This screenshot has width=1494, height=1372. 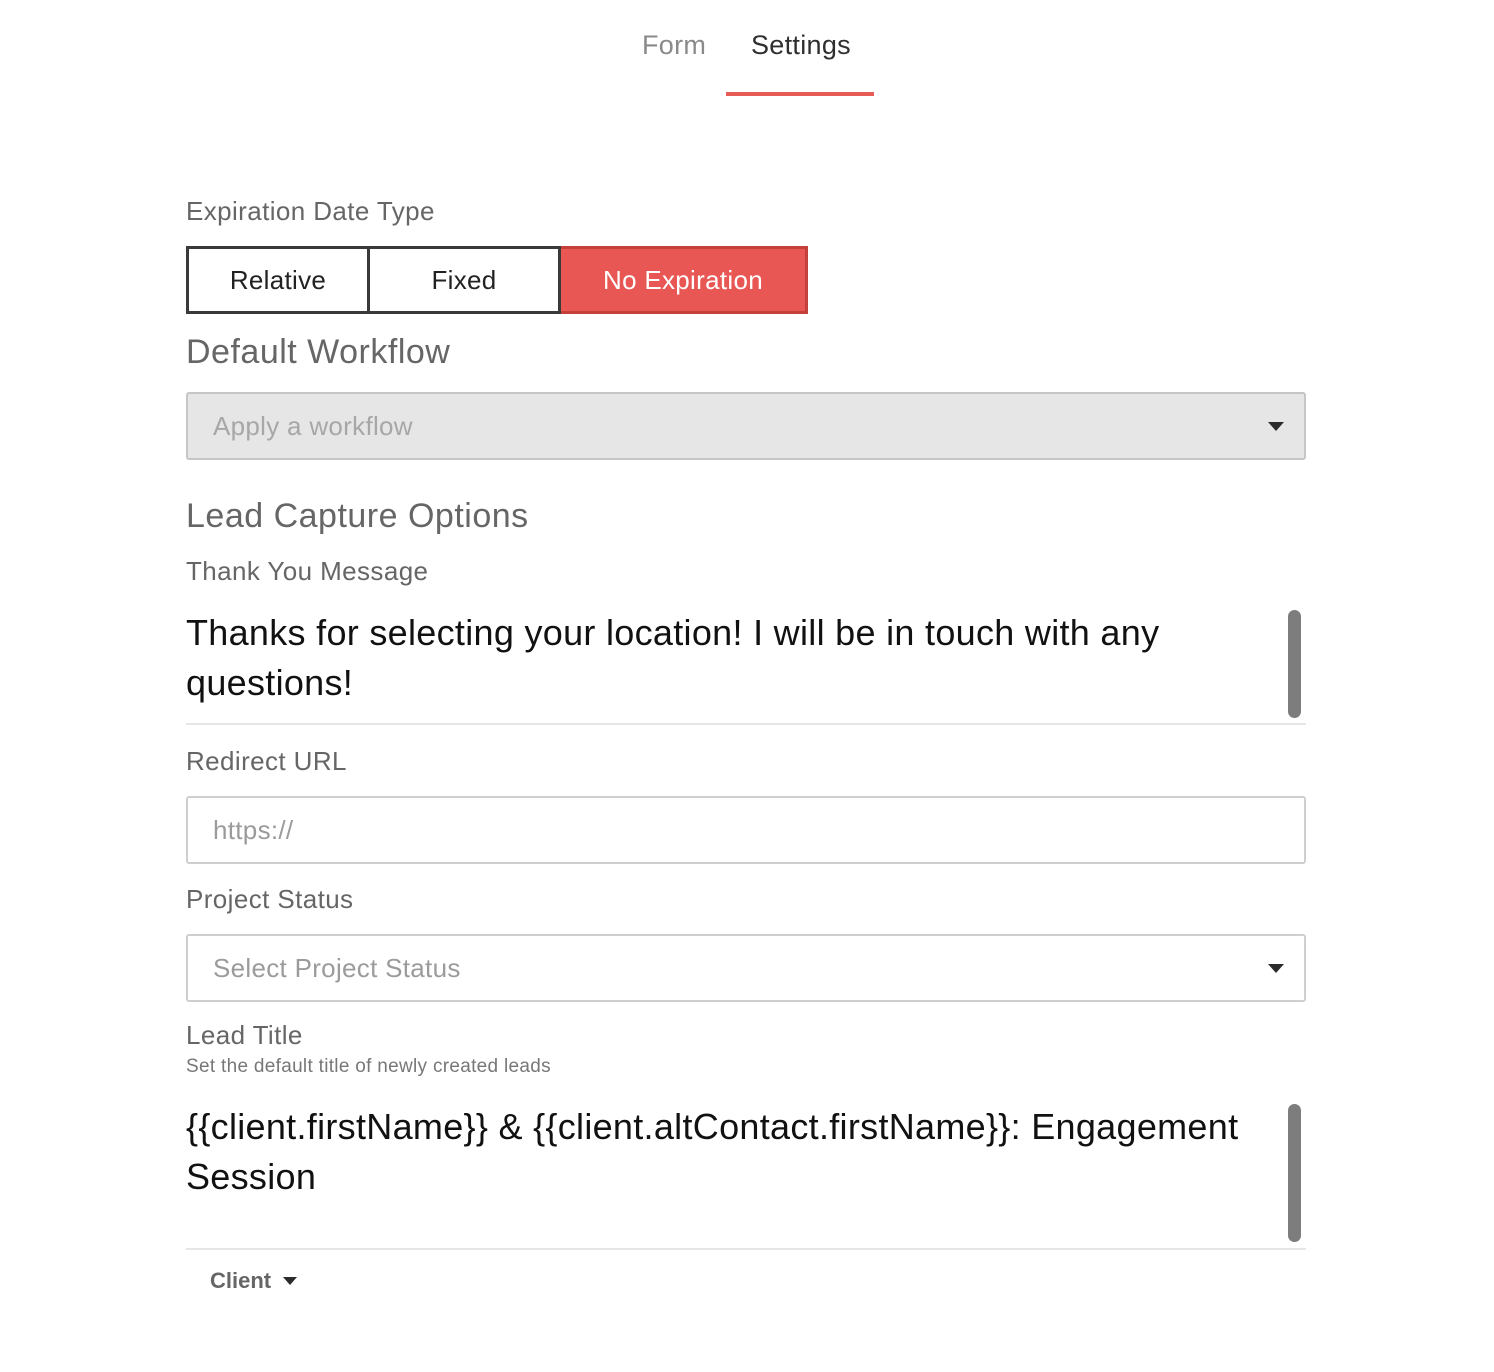 I want to click on expiration-type-selector: Relative Fixed No Expiration, so click(x=497, y=280).